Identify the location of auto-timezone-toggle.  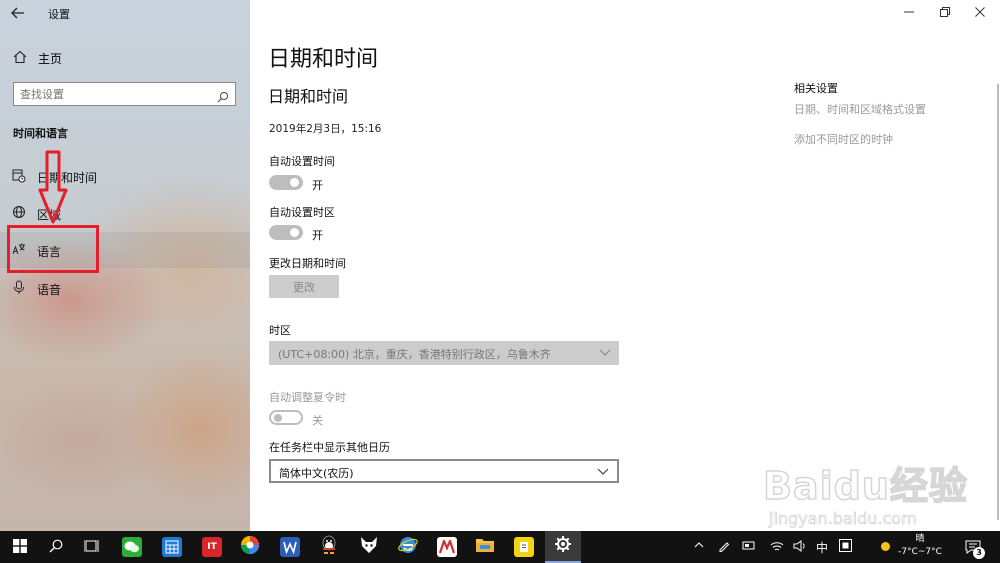
(286, 232).